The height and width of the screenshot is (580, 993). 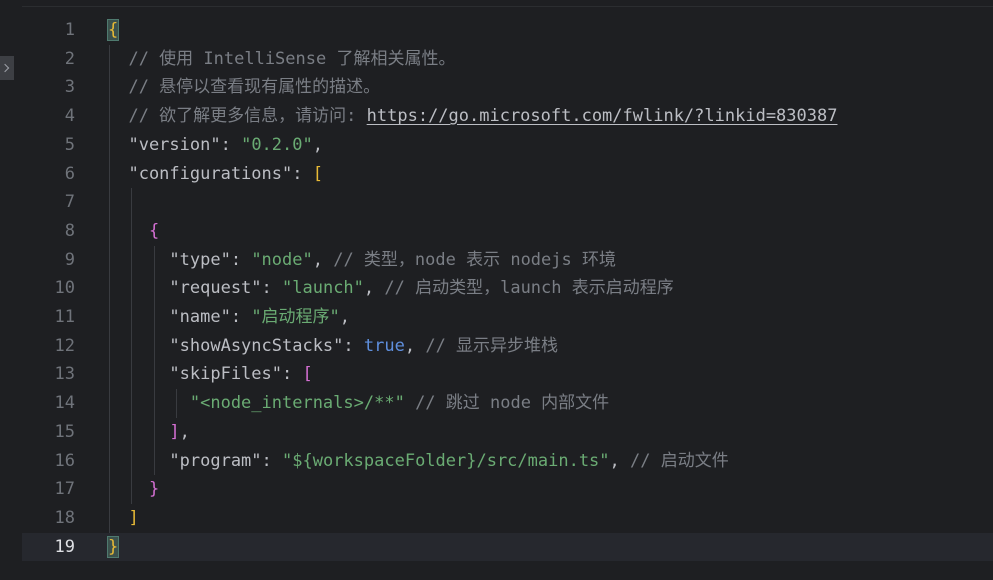 What do you see at coordinates (295, 317) in the screenshot?
I see `code-string: "启动程序"` at bounding box center [295, 317].